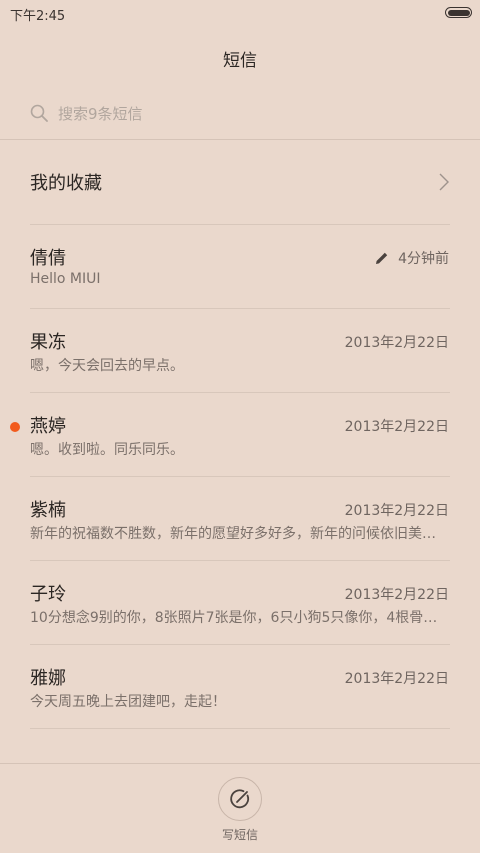 Image resolution: width=480 pixels, height=853 pixels. What do you see at coordinates (240, 350) in the screenshot?
I see `conversation-row: 果冻 2013年2月22日 嗯，今天会回去的早点。` at bounding box center [240, 350].